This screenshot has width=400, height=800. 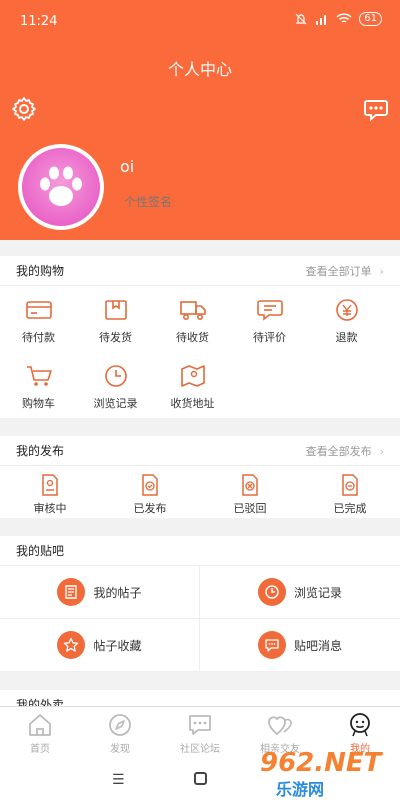 I want to click on watermark-logo: 962.NET 乐游网, so click(x=325, y=773).